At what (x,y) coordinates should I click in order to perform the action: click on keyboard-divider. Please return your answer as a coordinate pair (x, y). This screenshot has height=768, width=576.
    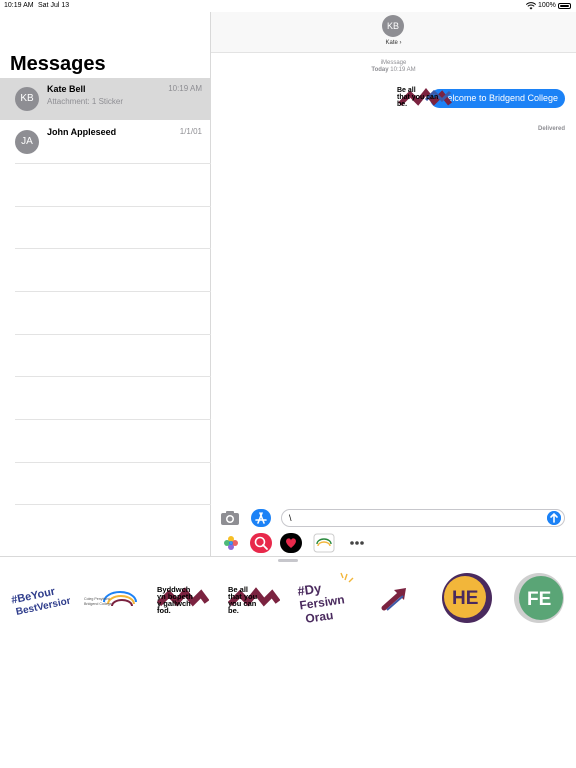
    Looking at the image, I should click on (288, 556).